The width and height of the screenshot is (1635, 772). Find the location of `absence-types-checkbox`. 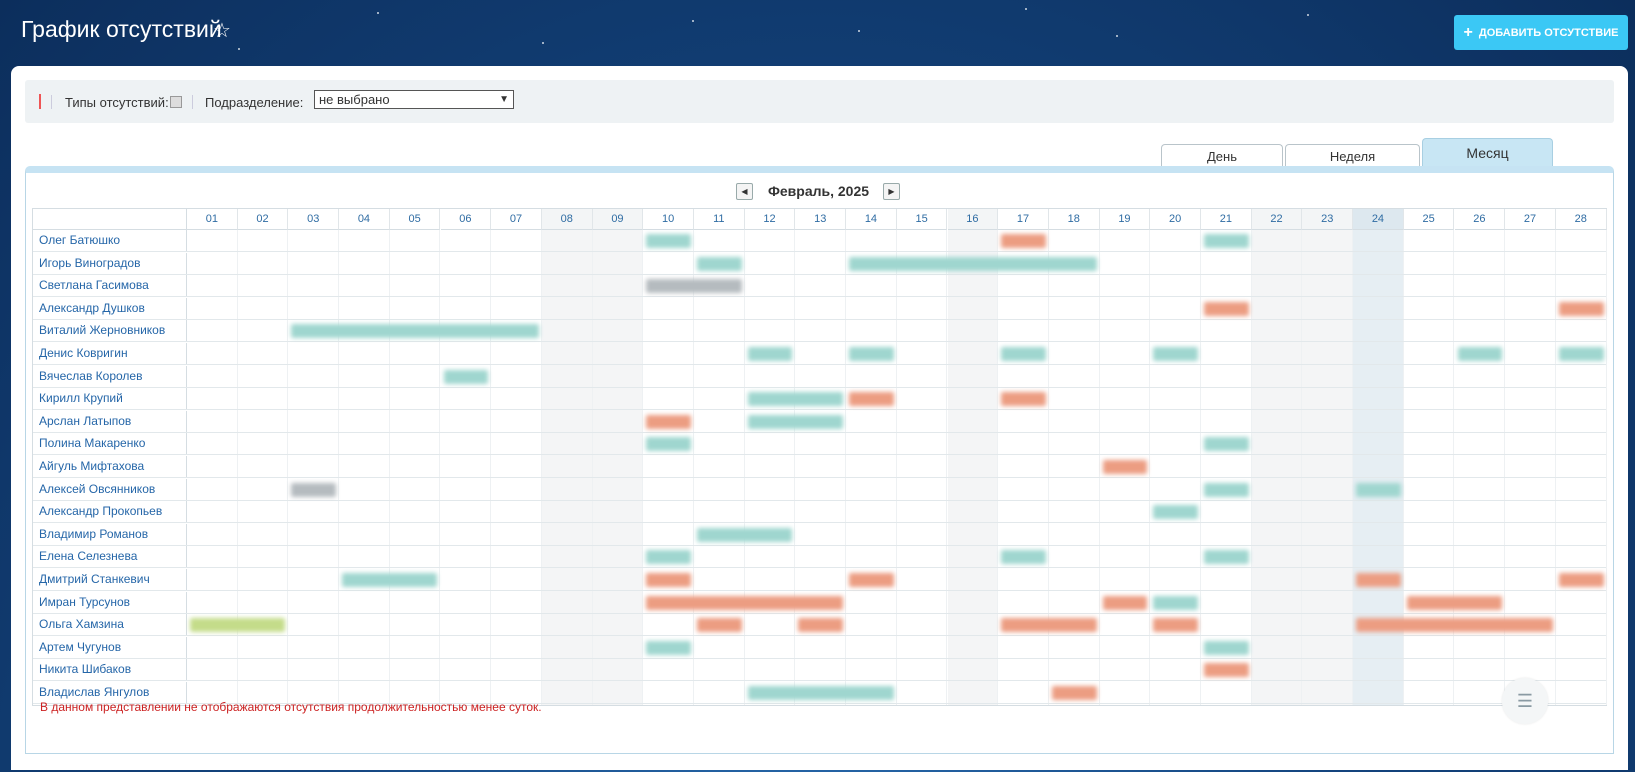

absence-types-checkbox is located at coordinates (176, 102).